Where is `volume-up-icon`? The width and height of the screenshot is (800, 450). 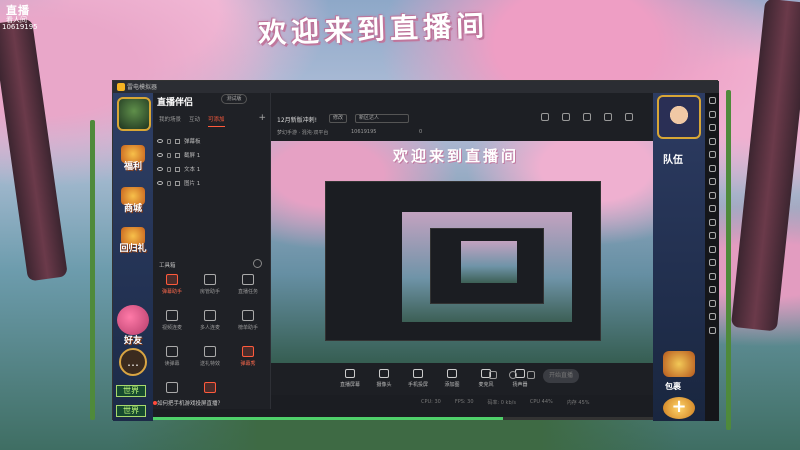 volume-up-icon is located at coordinates (712, 168).